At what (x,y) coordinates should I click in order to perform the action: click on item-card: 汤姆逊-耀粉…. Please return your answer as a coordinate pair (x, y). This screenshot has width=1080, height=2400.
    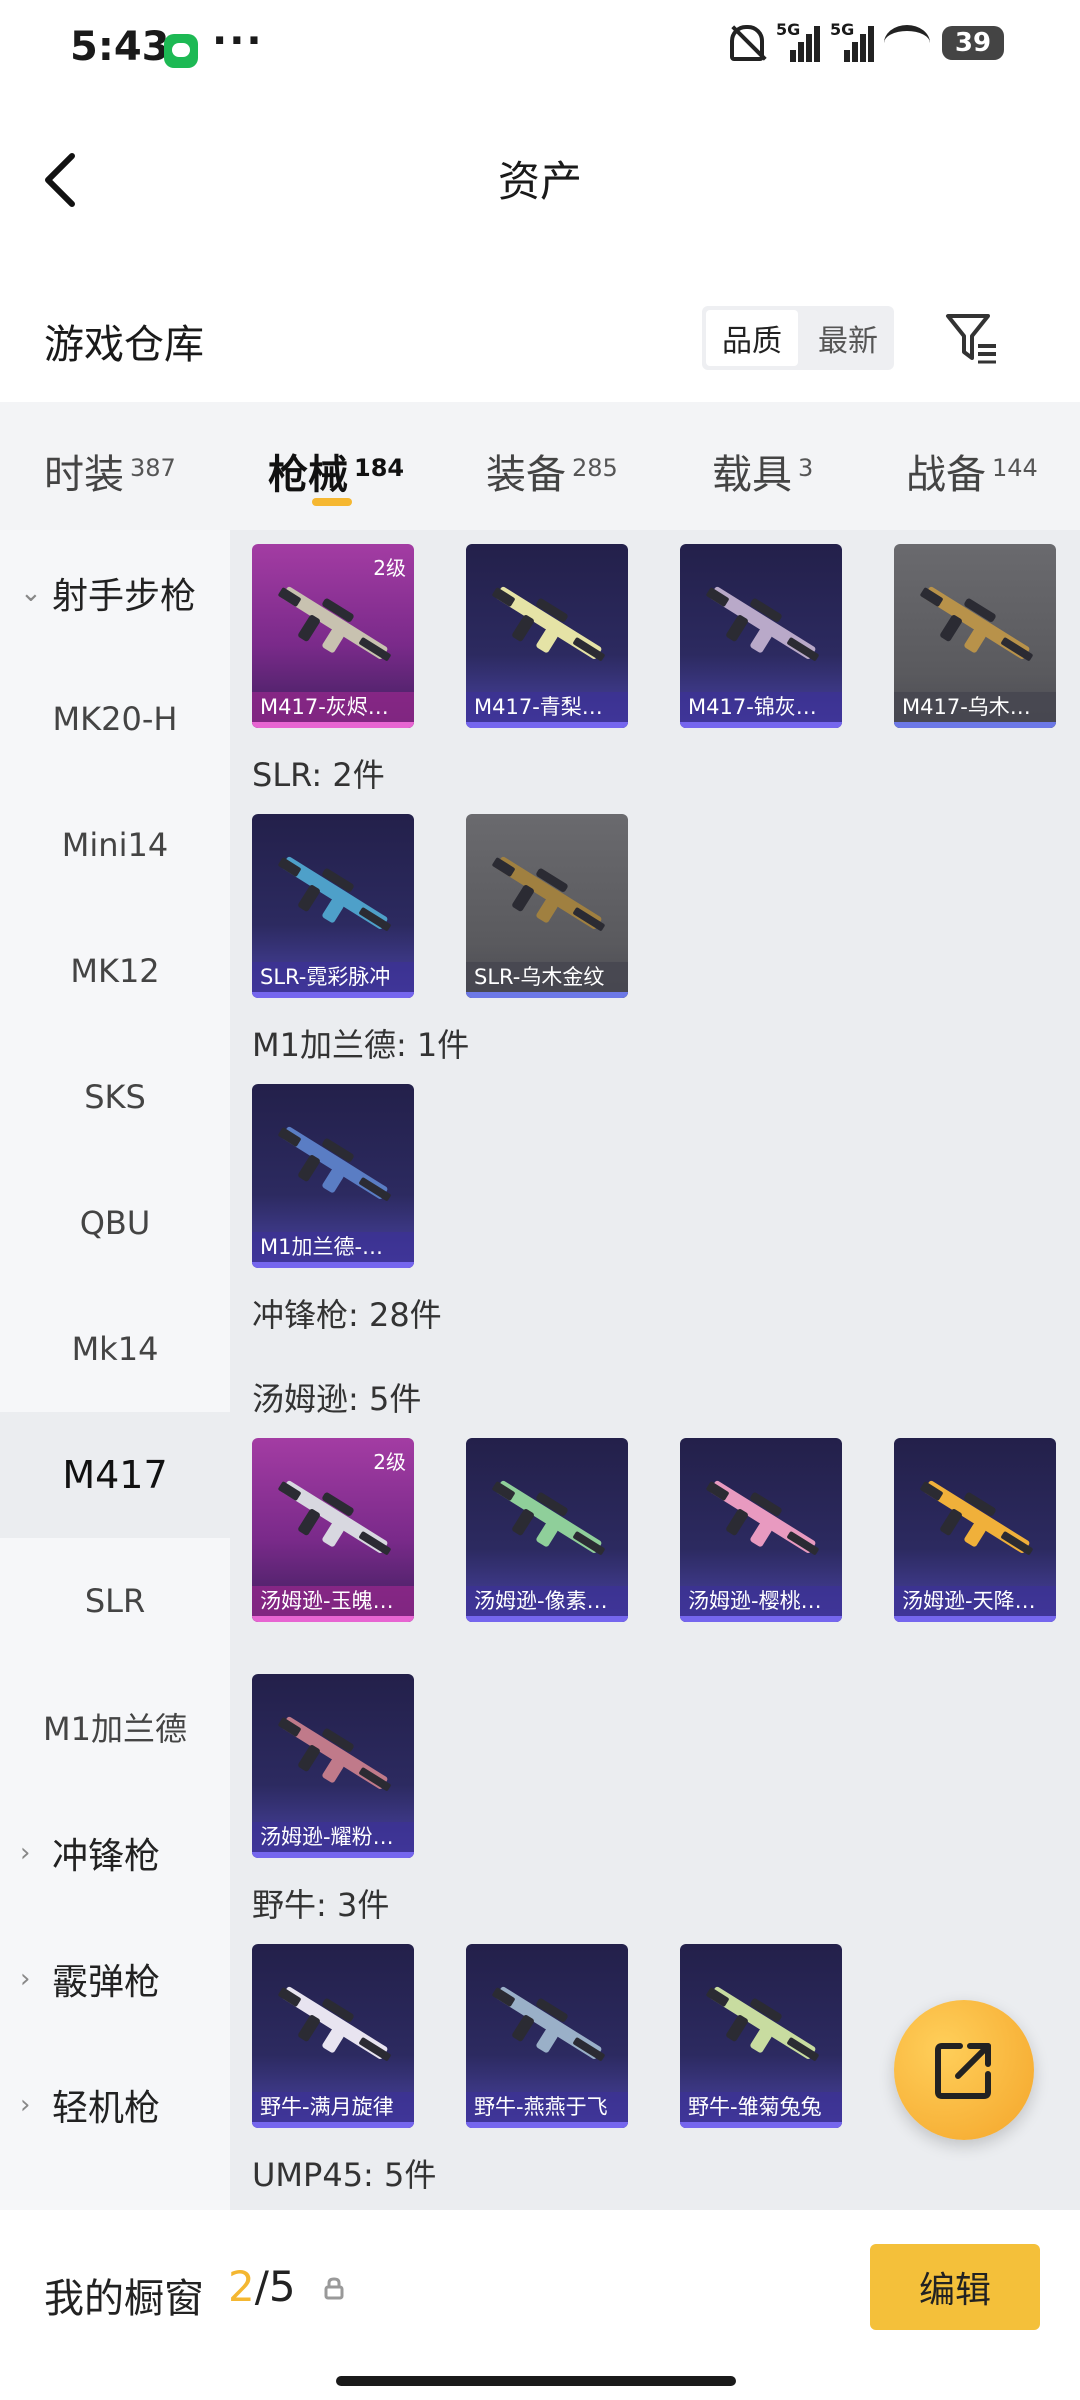
    Looking at the image, I should click on (333, 1766).